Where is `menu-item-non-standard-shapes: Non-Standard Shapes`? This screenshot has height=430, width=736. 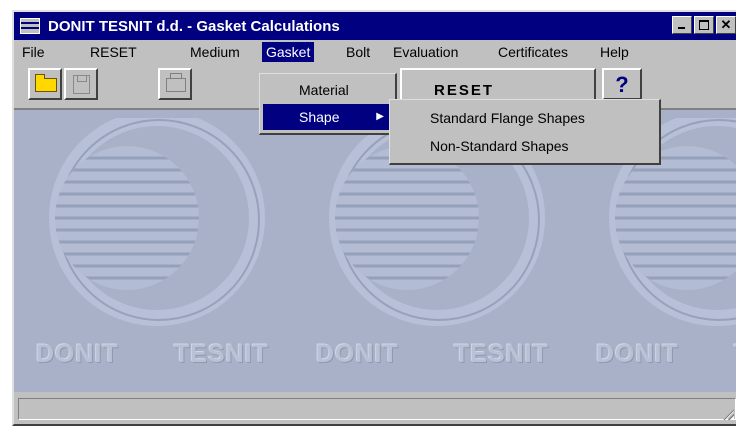 menu-item-non-standard-shapes: Non-Standard Shapes is located at coordinates (499, 146).